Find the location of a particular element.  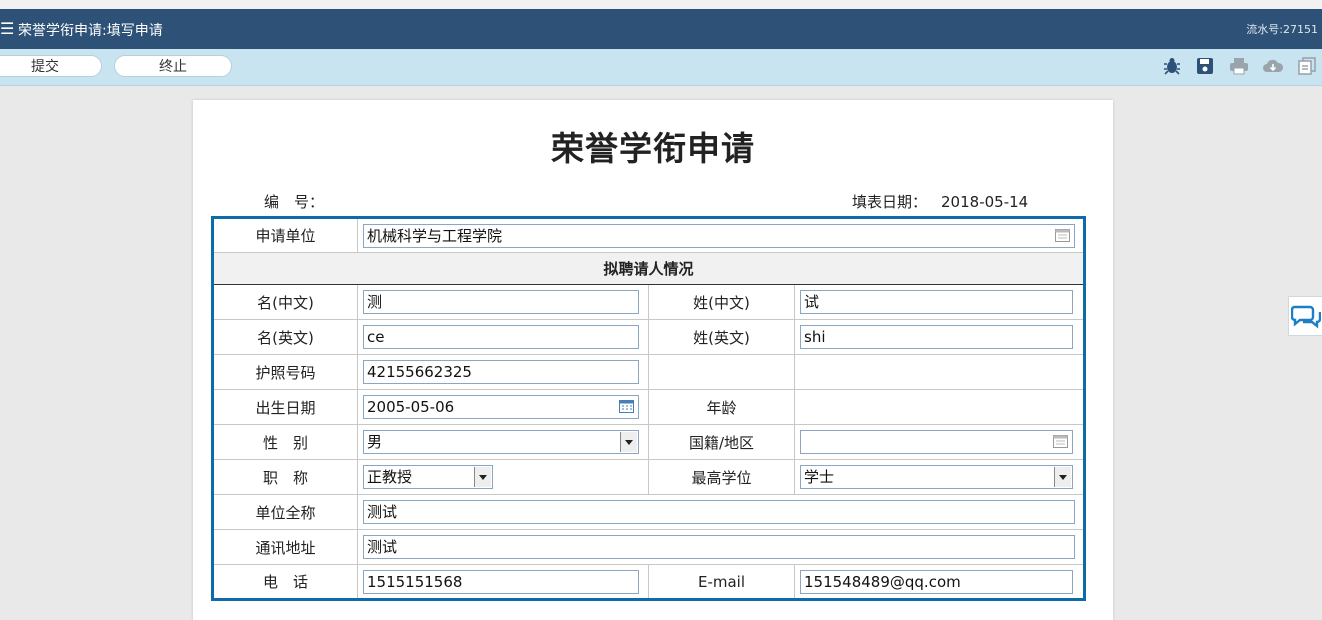

save-icon is located at coordinates (1205, 66).